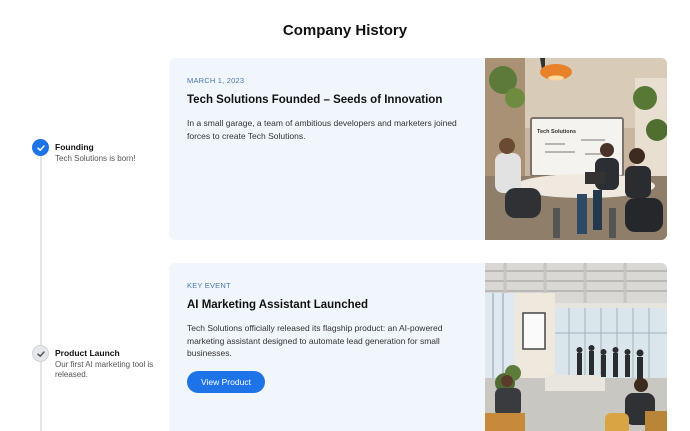  Describe the element at coordinates (576, 347) in the screenshot. I see `launch-event-photo` at that location.